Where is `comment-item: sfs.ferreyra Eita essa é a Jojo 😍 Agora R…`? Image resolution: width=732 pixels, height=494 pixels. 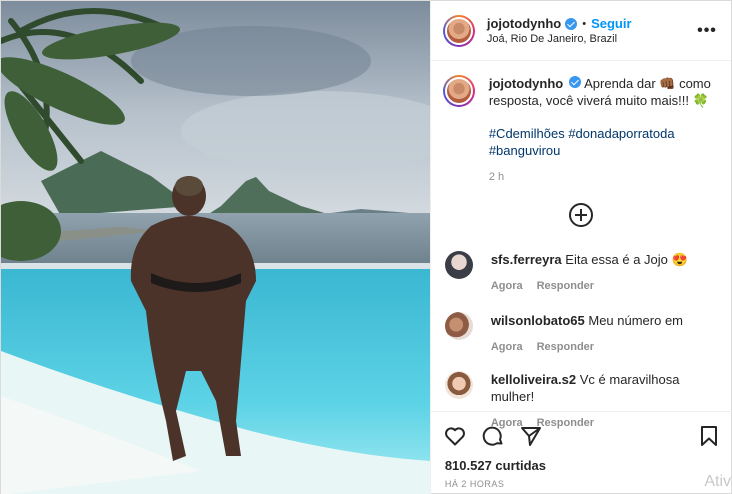
comment-item: sfs.ferreyra Eita essa é a Jojo 😍 Agora R… is located at coordinates (584, 273).